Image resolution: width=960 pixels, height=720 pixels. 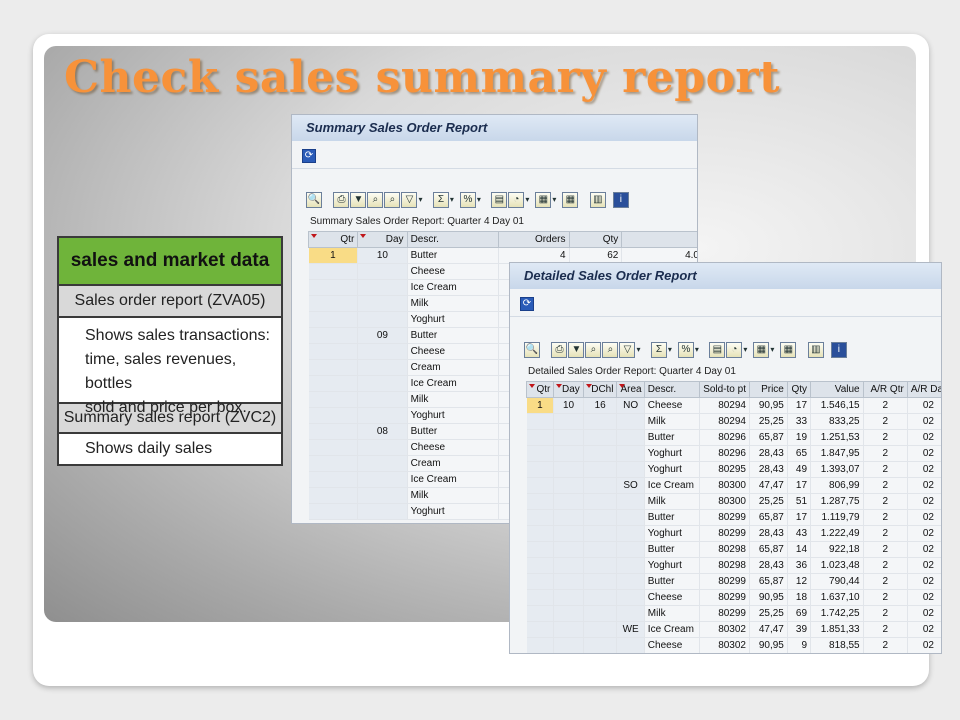 I want to click on column-header: Price, so click(x=768, y=389).